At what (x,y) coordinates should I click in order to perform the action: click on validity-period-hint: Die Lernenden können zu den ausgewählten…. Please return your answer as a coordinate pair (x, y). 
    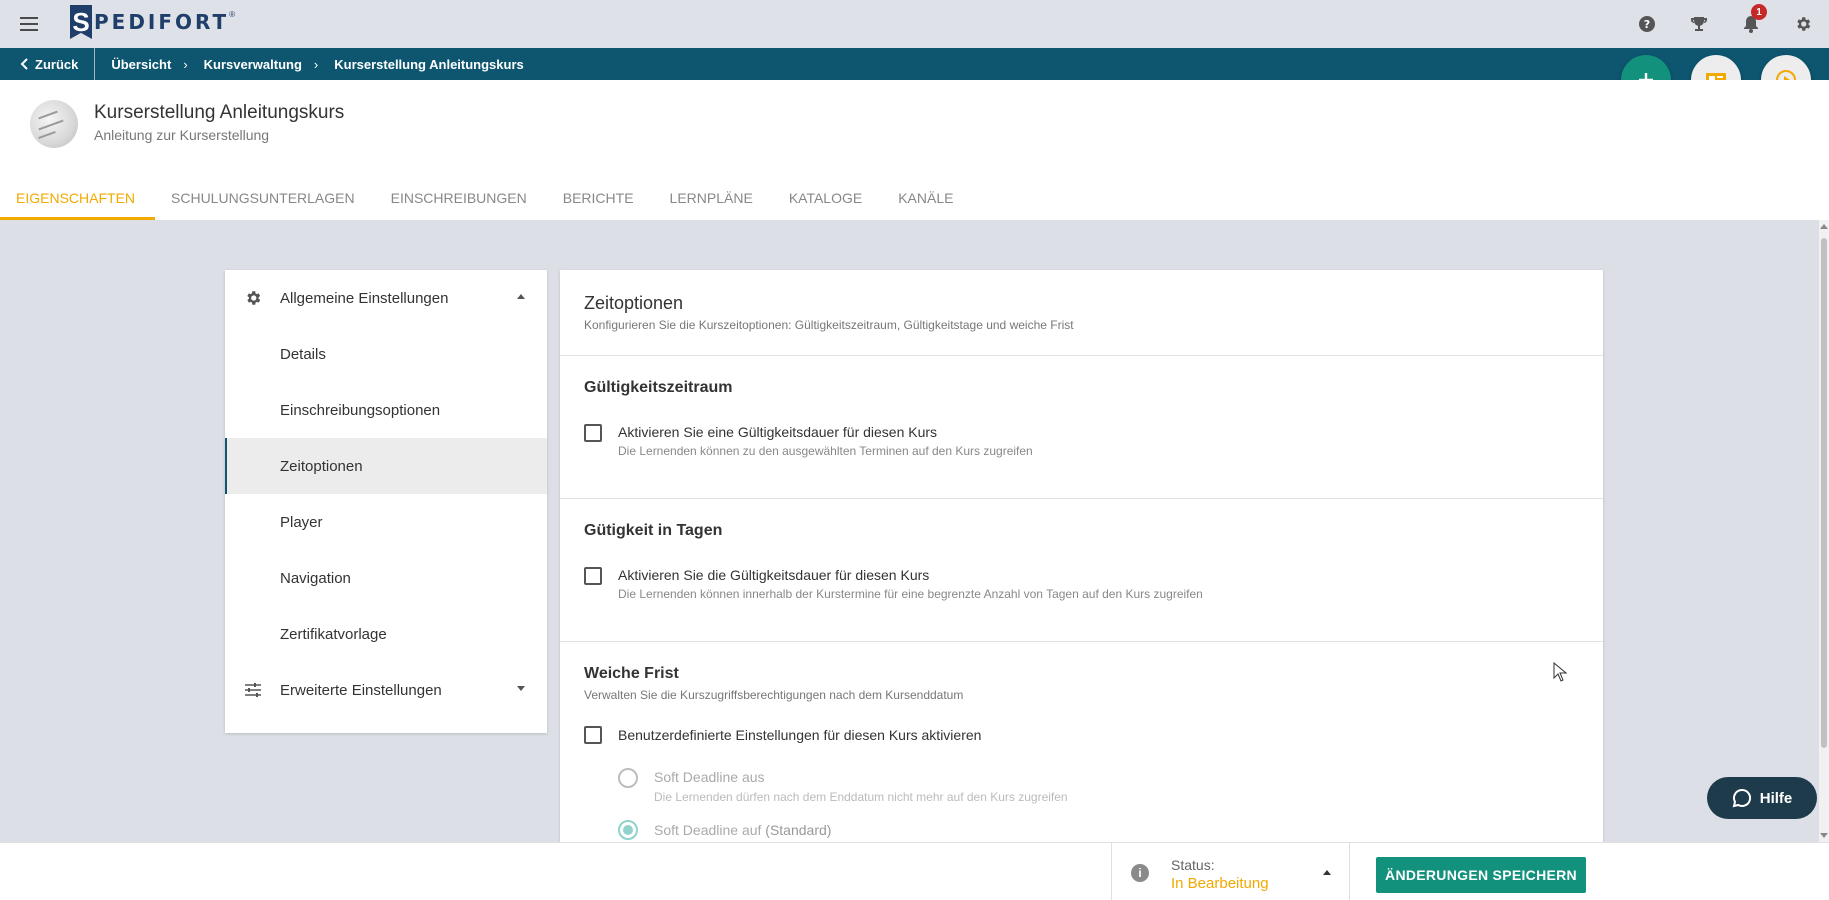
    Looking at the image, I should click on (825, 451).